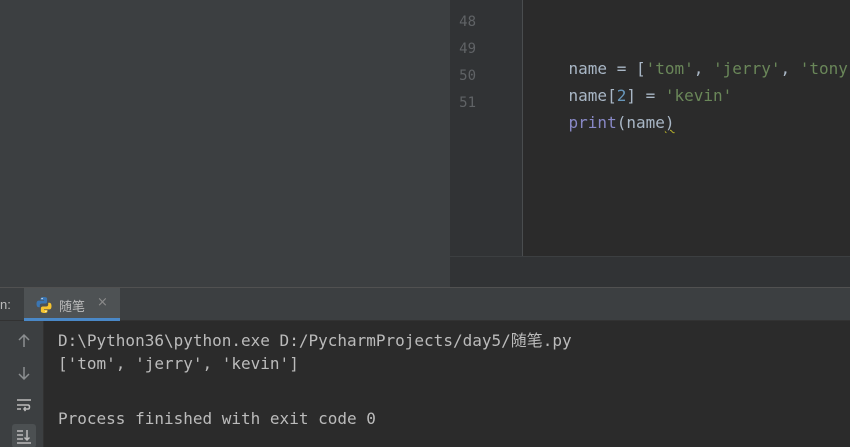 The width and height of the screenshot is (850, 447). What do you see at coordinates (467, 22) in the screenshot?
I see `line-number: 48` at bounding box center [467, 22].